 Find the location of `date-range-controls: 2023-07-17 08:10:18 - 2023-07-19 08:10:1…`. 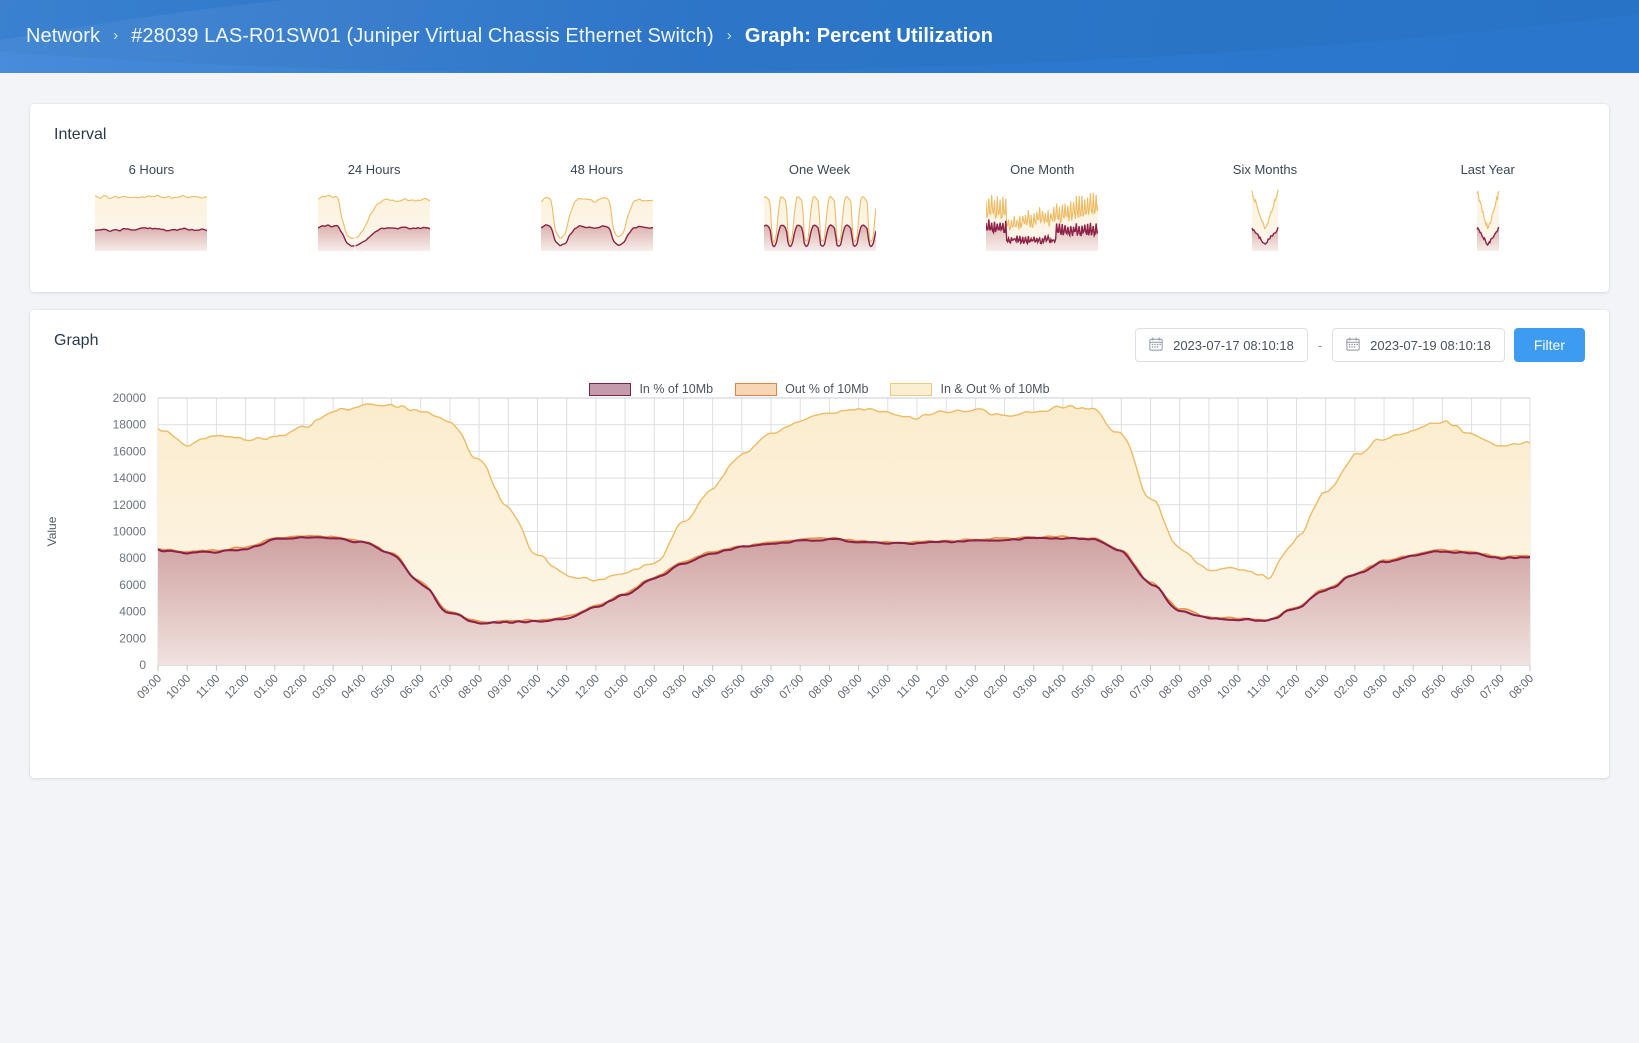

date-range-controls: 2023-07-17 08:10:18 - 2023-07-19 08:10:1… is located at coordinates (1360, 345).